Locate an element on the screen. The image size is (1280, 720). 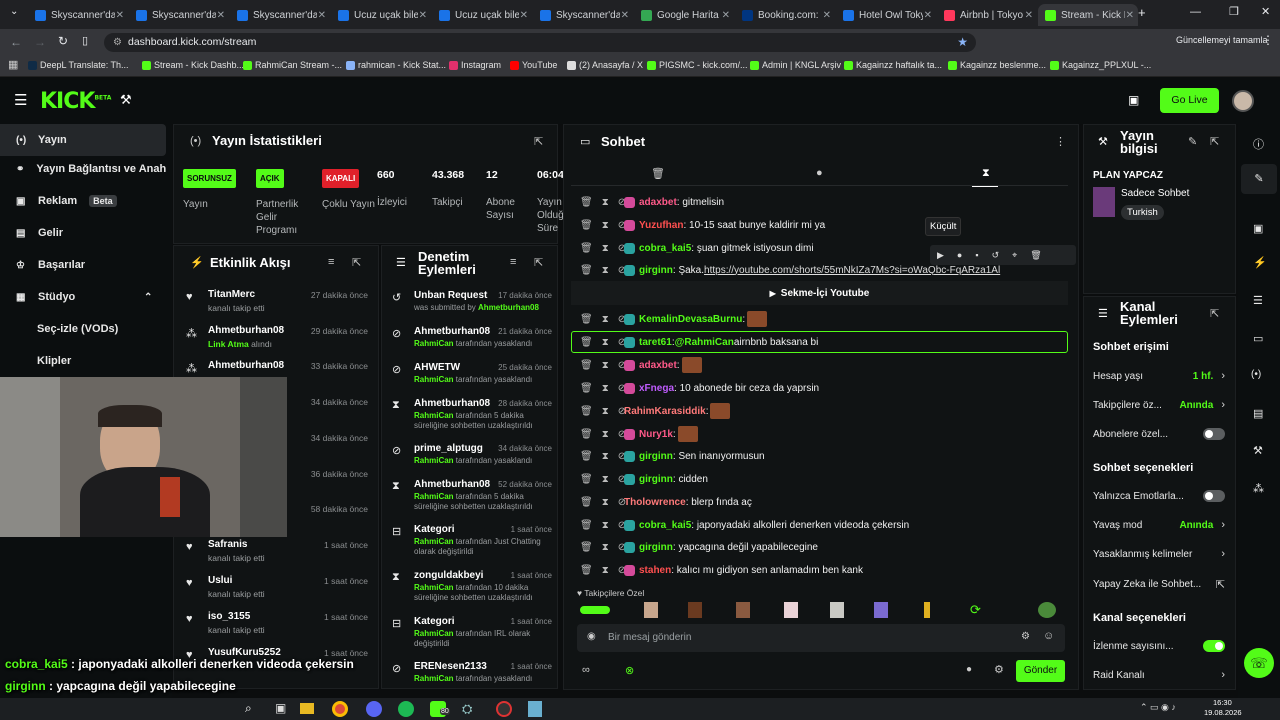
chat-options-icon: ● is located at coordinates (969, 669).